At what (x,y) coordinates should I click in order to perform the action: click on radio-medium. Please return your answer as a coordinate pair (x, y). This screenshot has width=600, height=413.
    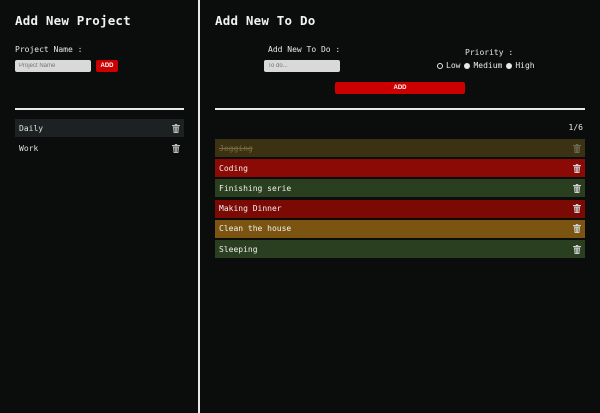
    Looking at the image, I should click on (467, 65).